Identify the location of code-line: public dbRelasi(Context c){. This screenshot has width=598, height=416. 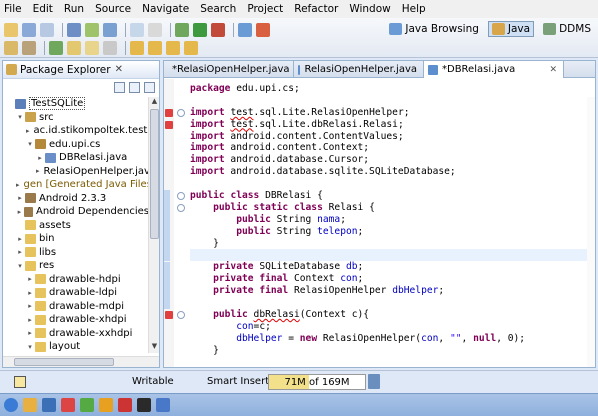
(390, 315).